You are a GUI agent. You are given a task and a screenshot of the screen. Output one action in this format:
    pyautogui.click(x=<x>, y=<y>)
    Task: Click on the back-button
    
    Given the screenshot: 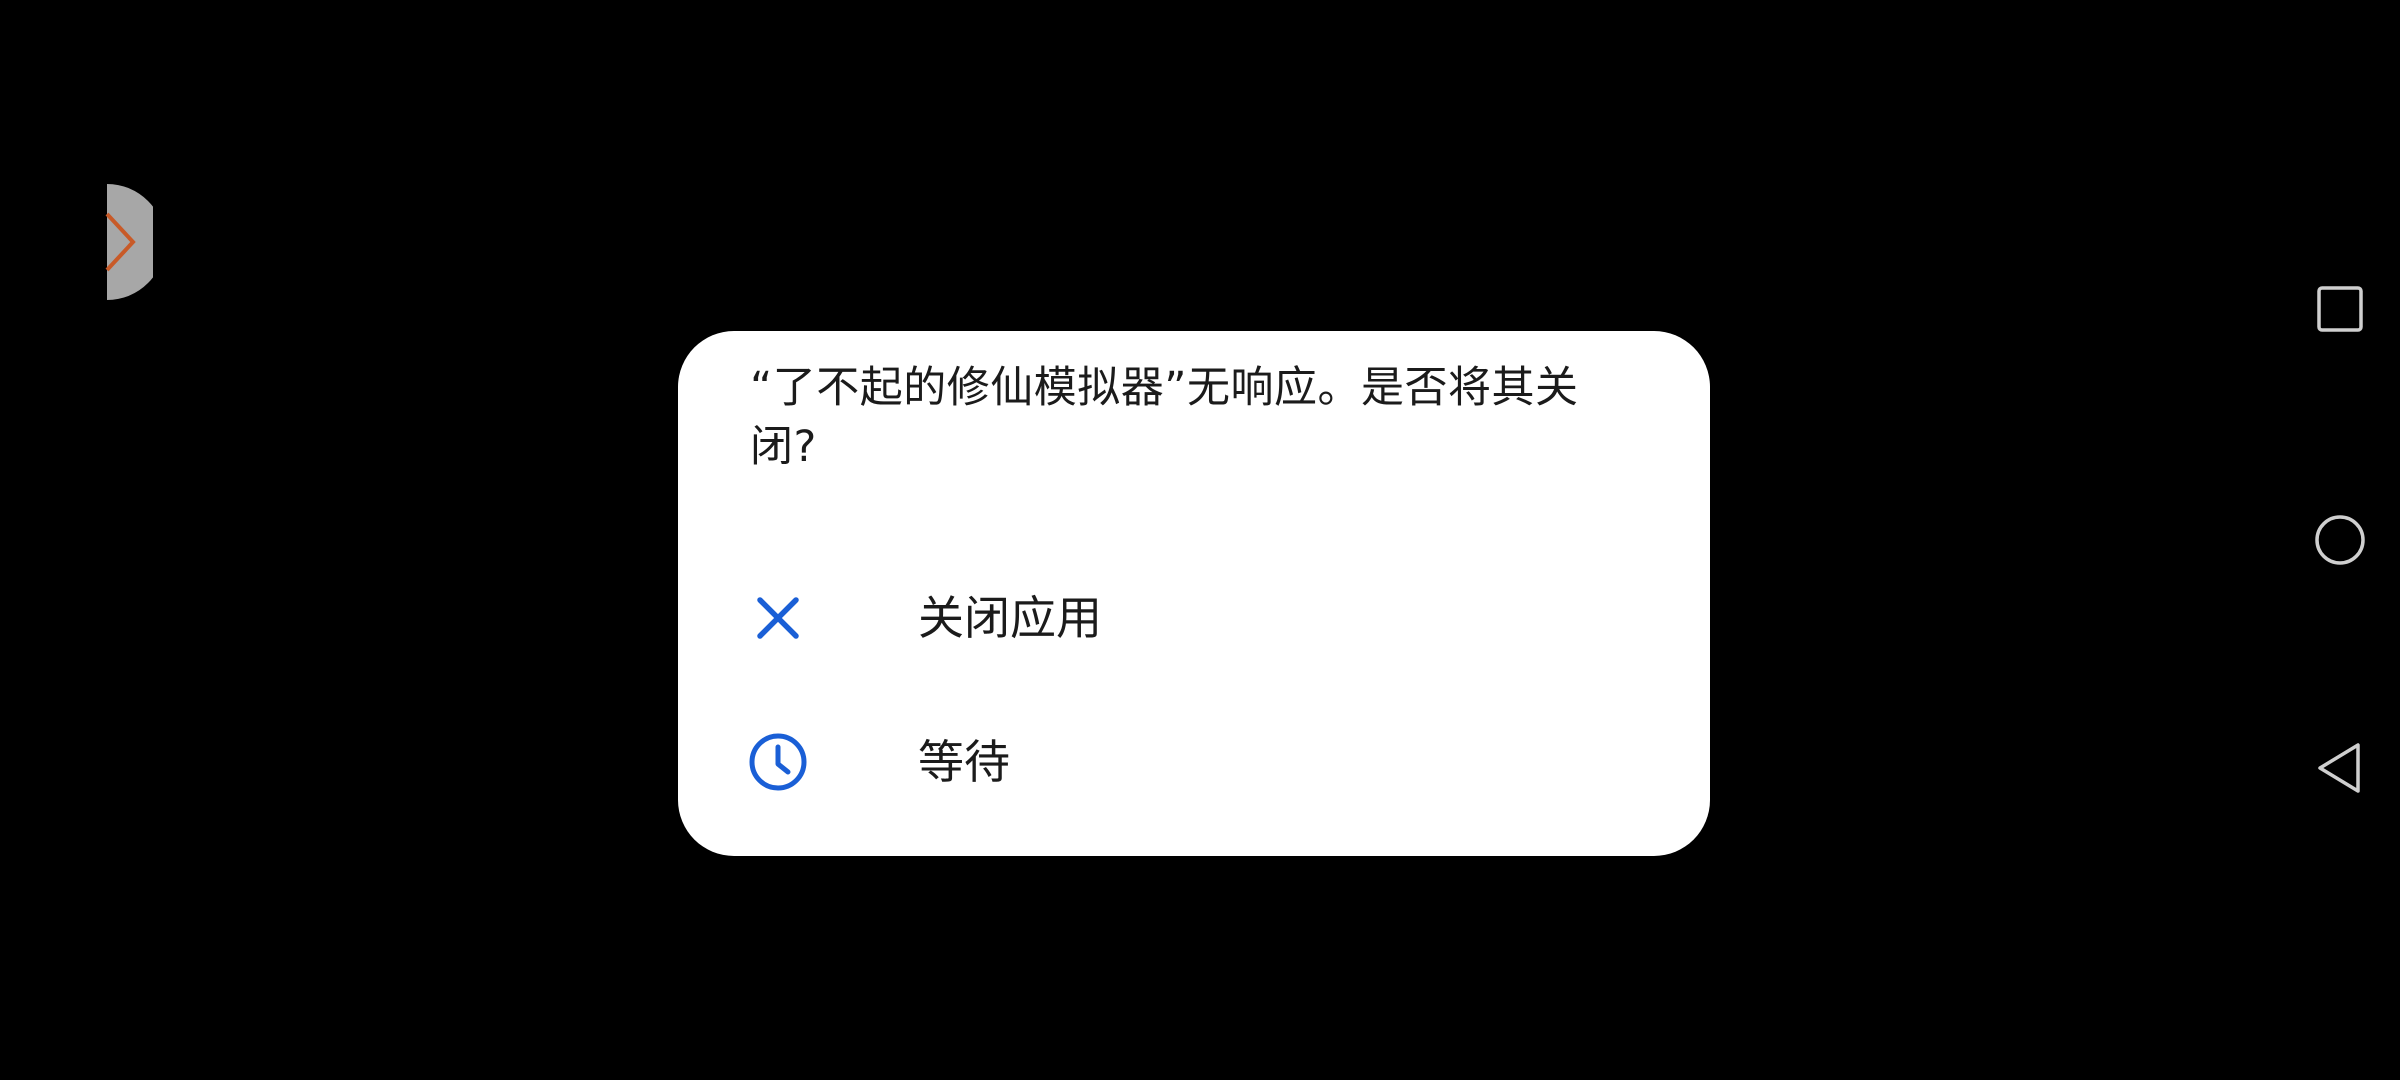 What is the action you would take?
    pyautogui.click(x=2340, y=768)
    